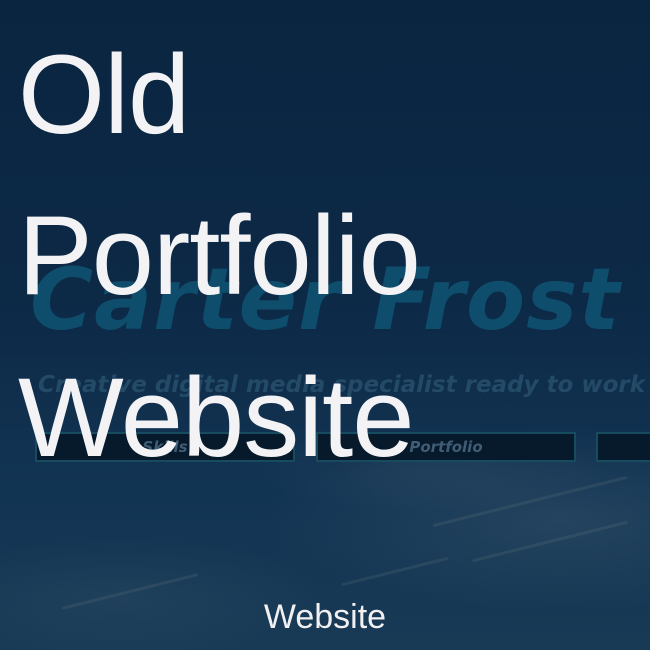  What do you see at coordinates (216, 417) in the screenshot?
I see `card-title-line-3: Website` at bounding box center [216, 417].